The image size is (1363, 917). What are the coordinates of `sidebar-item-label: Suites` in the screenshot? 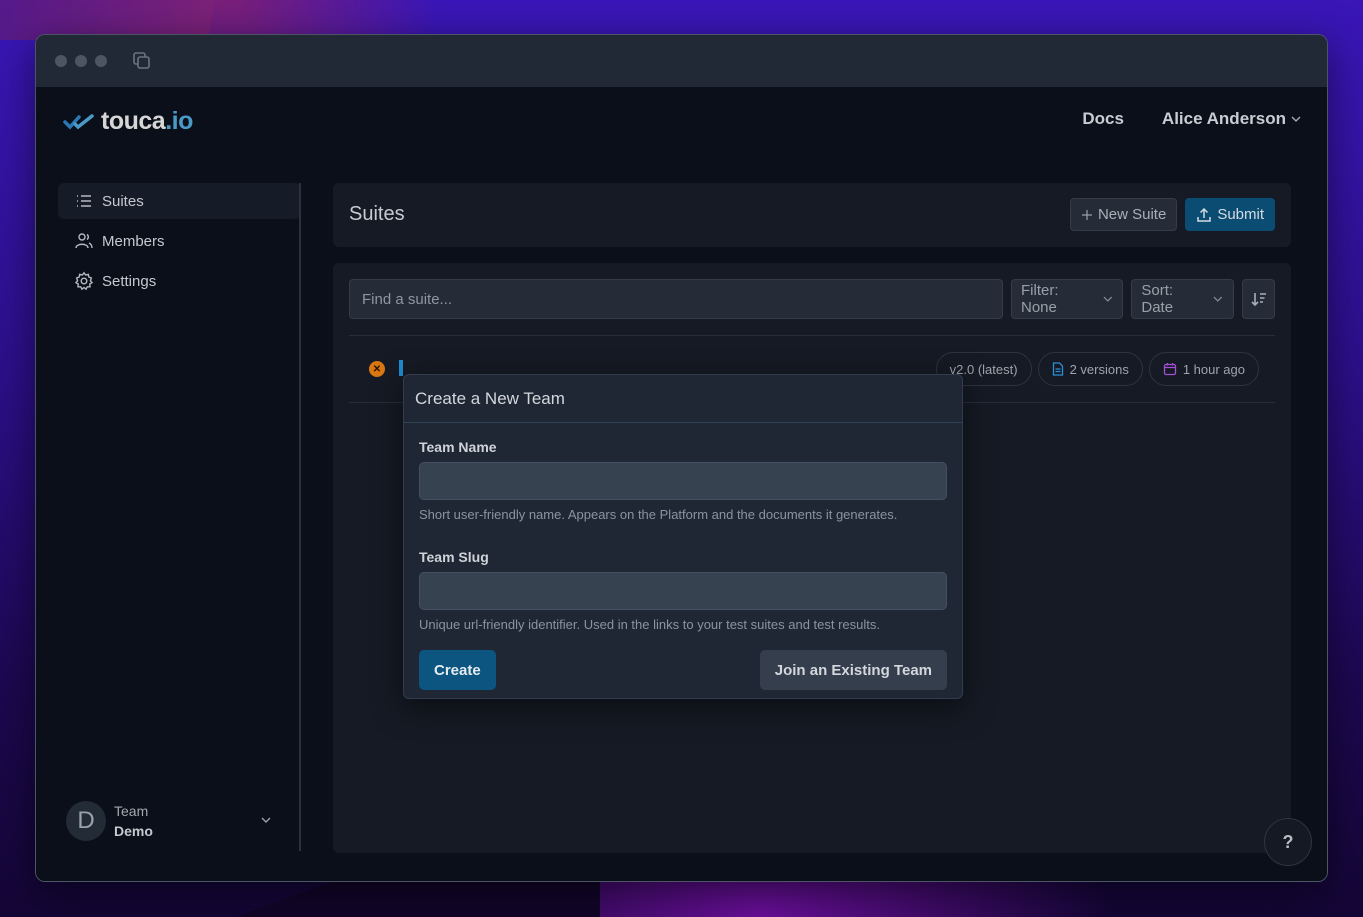 It's located at (123, 201).